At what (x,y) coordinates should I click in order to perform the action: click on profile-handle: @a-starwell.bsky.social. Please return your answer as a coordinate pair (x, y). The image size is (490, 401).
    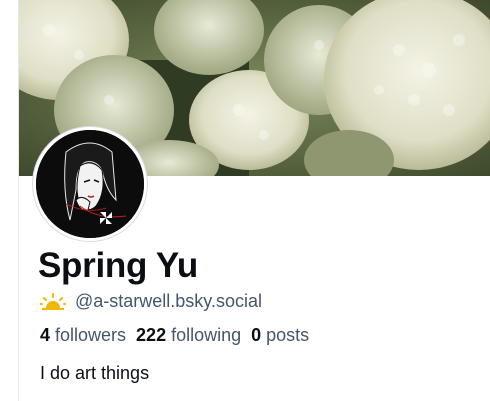
    Looking at the image, I should click on (168, 301).